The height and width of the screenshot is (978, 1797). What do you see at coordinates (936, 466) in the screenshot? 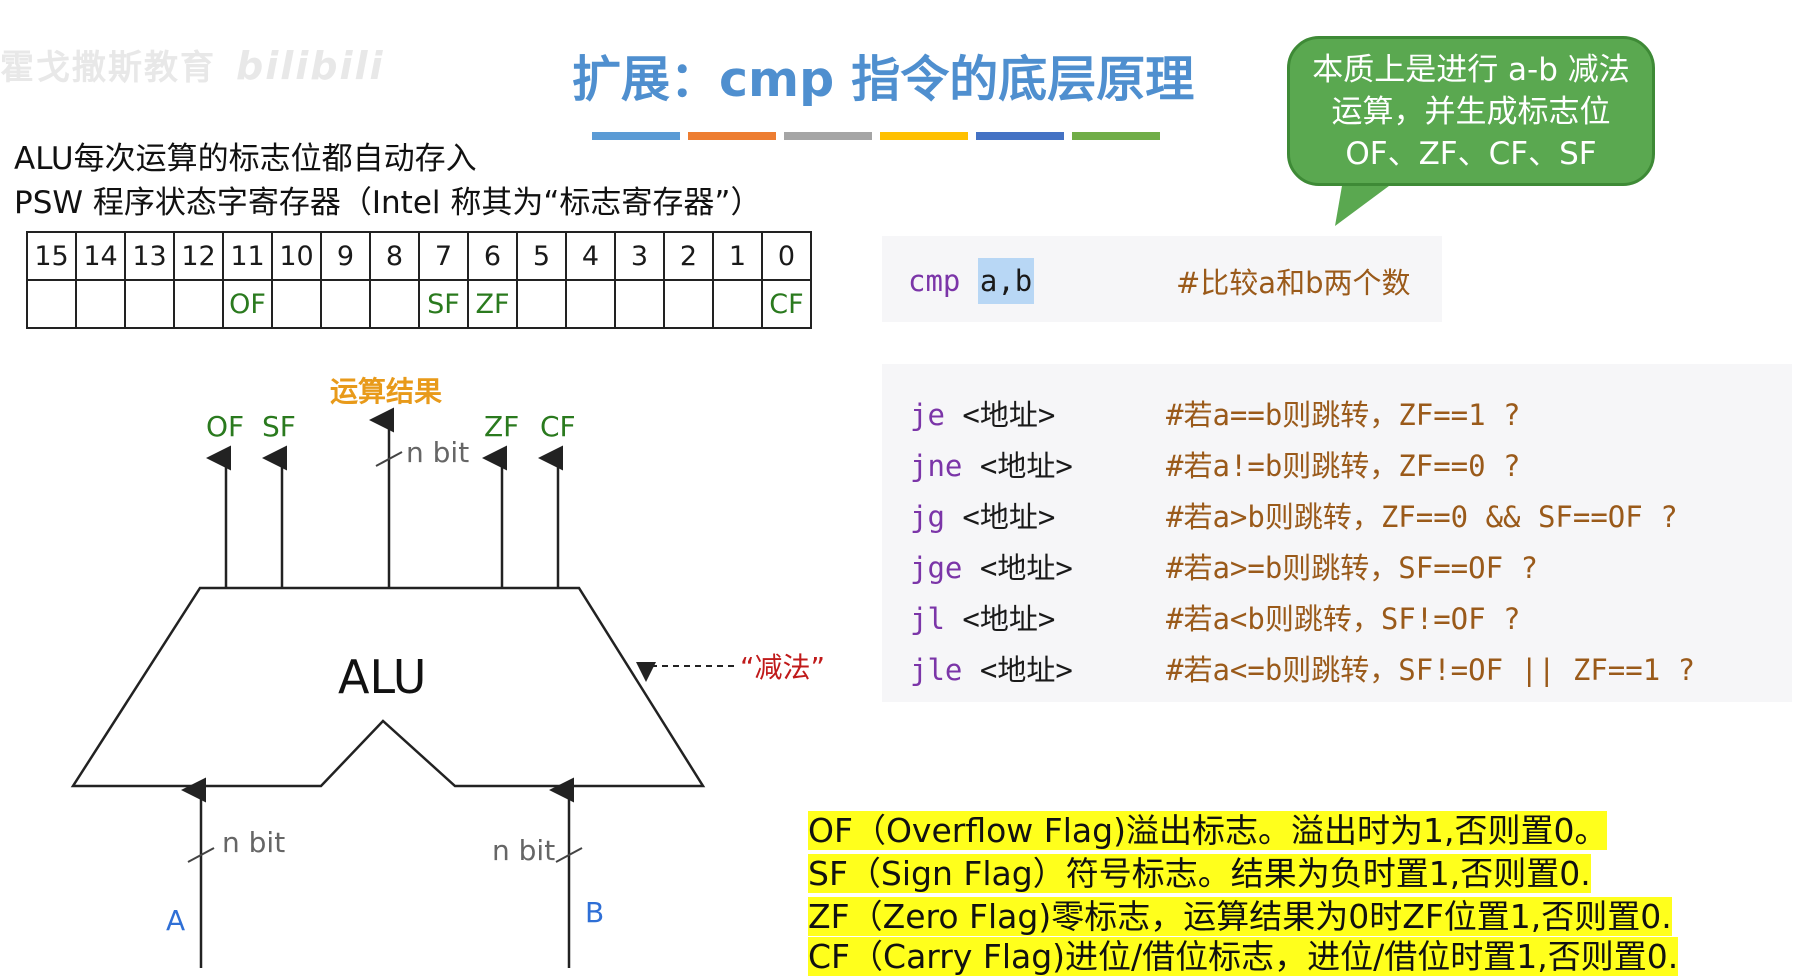
I see `jump-keyword: jne` at bounding box center [936, 466].